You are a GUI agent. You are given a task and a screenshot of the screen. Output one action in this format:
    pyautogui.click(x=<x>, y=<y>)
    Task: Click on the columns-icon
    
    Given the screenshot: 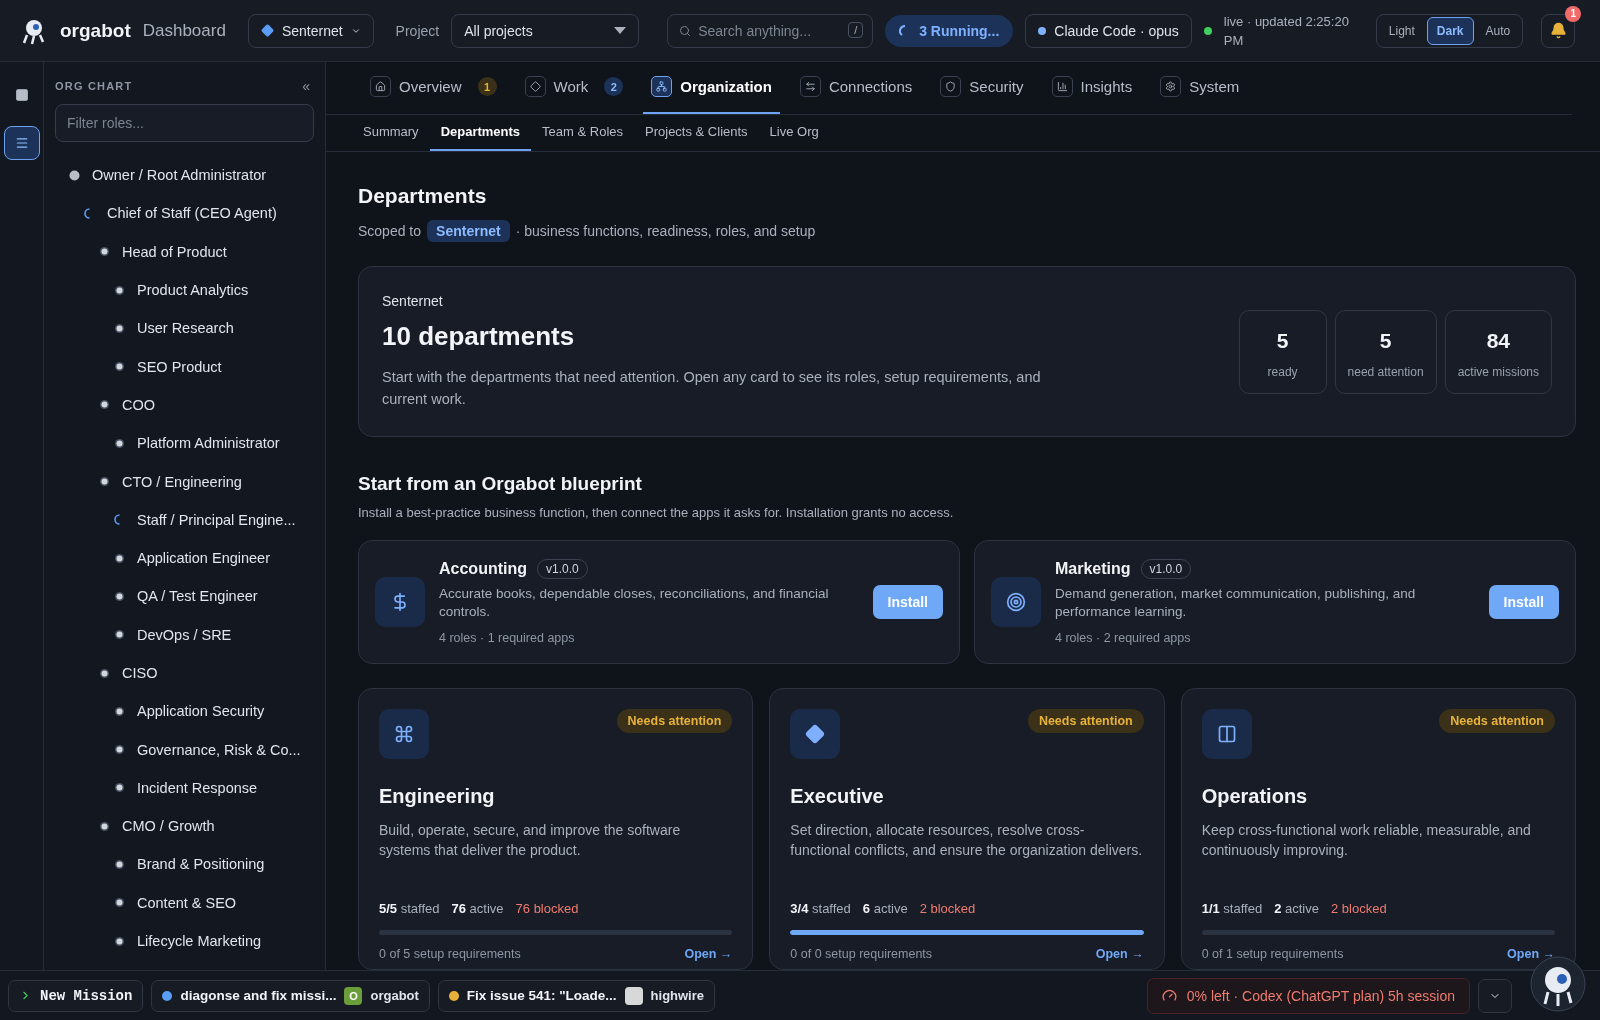 What is the action you would take?
    pyautogui.click(x=1226, y=734)
    